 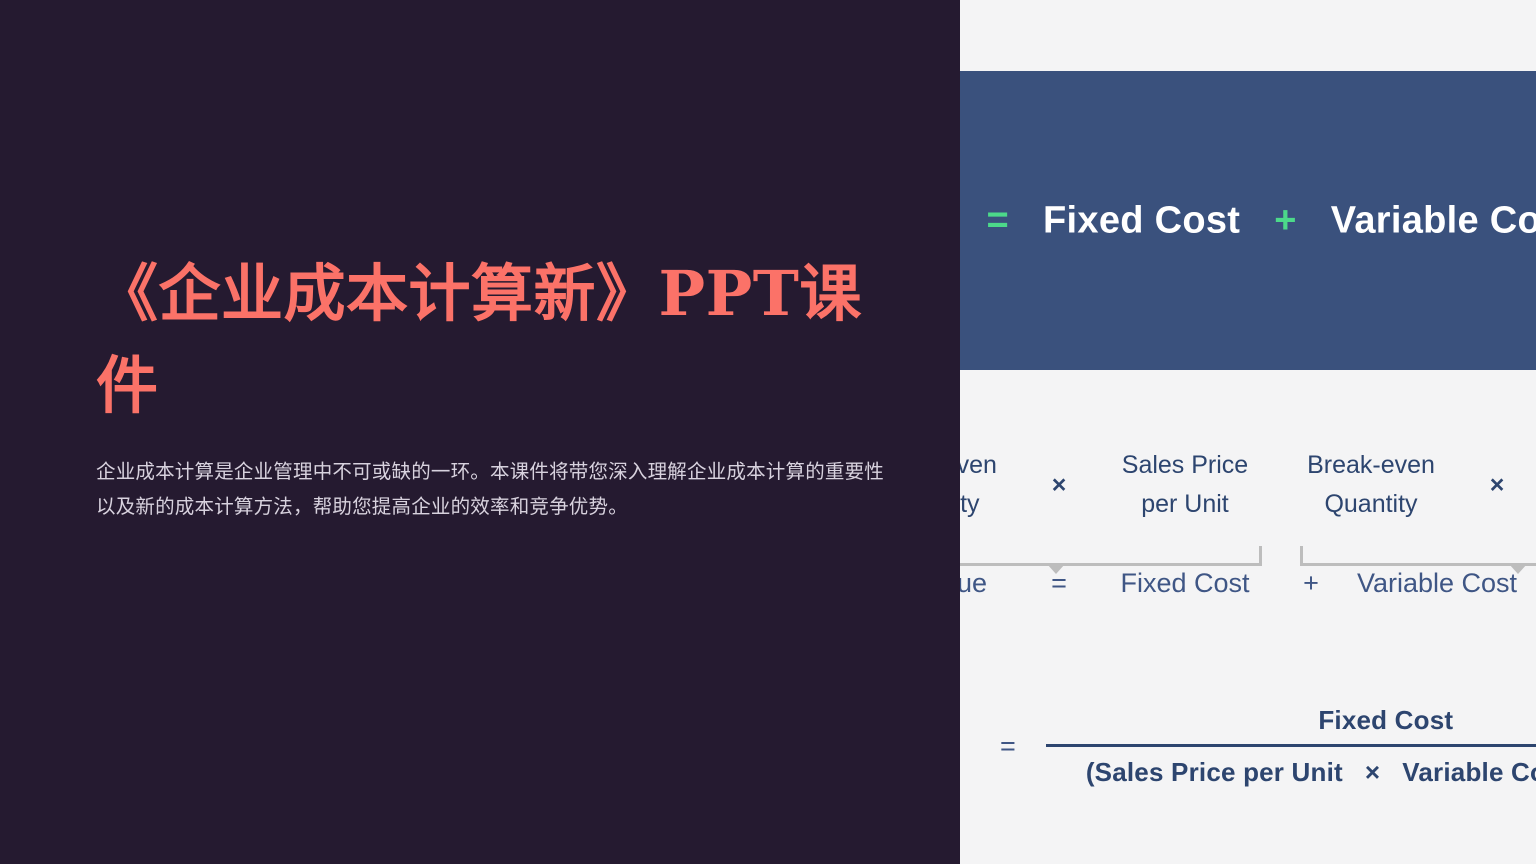 What do you see at coordinates (1059, 583) in the screenshot?
I see `summary-equals-operator: =` at bounding box center [1059, 583].